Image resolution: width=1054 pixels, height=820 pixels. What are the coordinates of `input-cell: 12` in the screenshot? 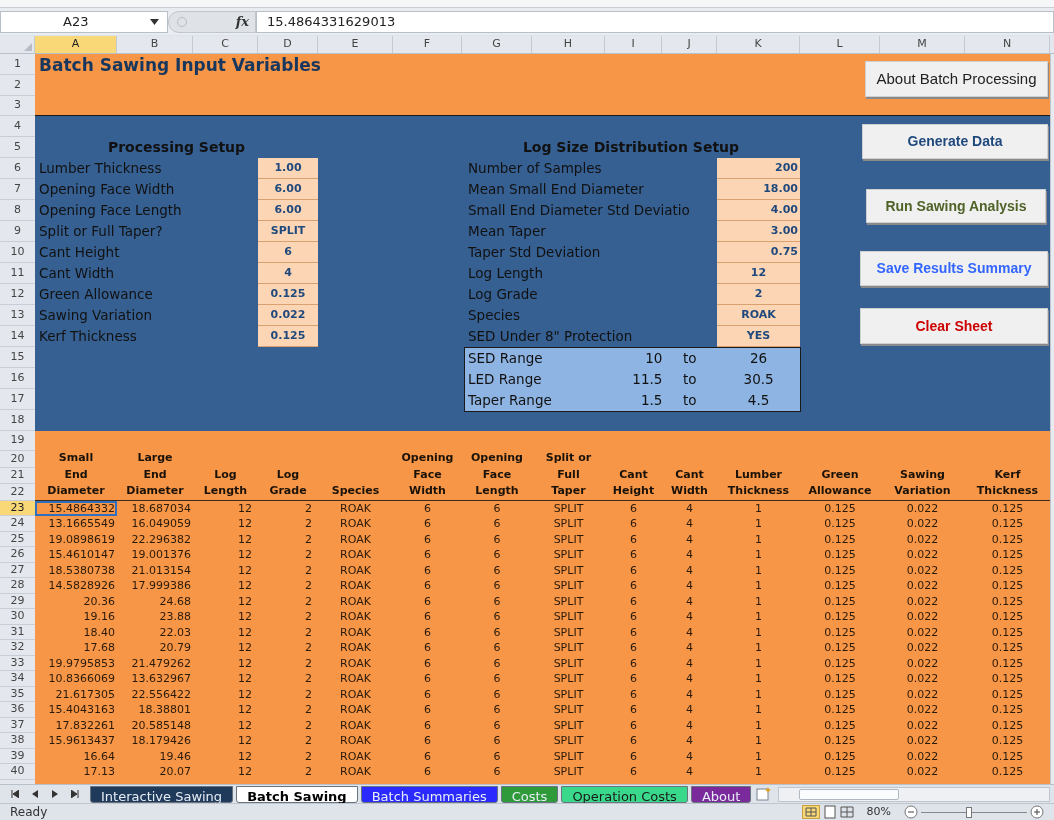 It's located at (758, 273).